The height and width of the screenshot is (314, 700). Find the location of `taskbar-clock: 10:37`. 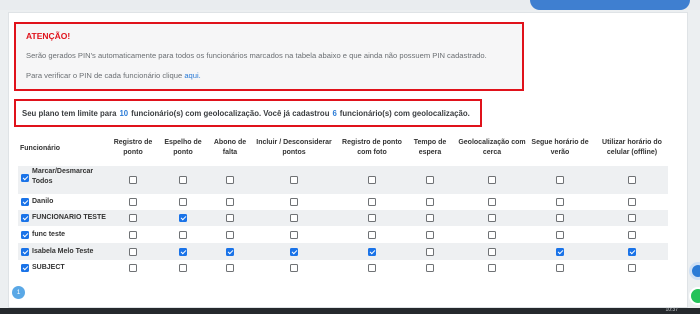

taskbar-clock: 10:37 is located at coordinates (671, 310).